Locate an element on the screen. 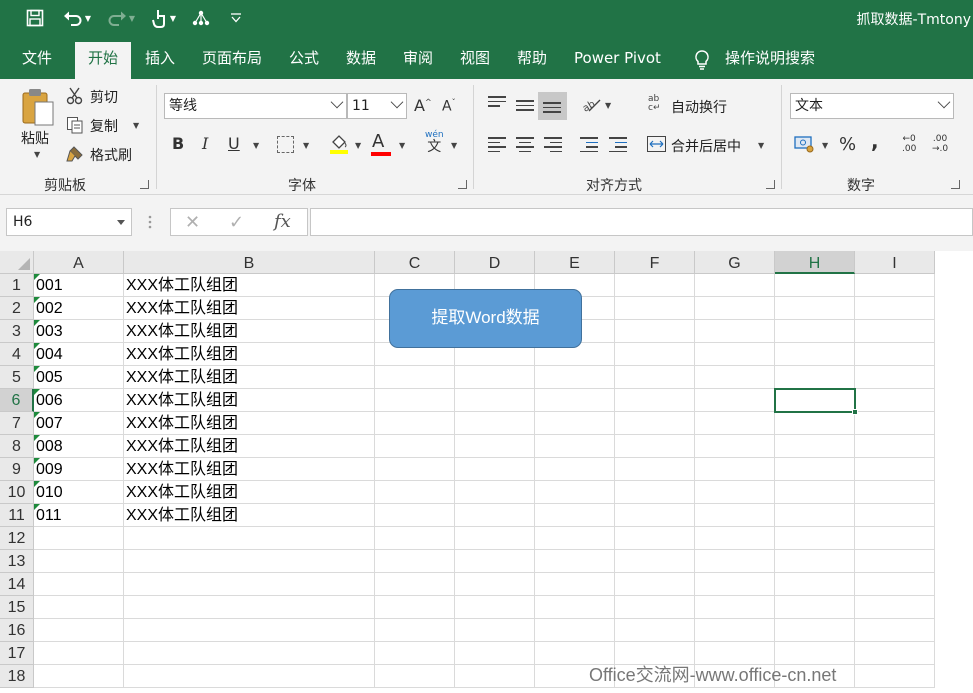 The height and width of the screenshot is (693, 973). cell-D18 is located at coordinates (495, 676).